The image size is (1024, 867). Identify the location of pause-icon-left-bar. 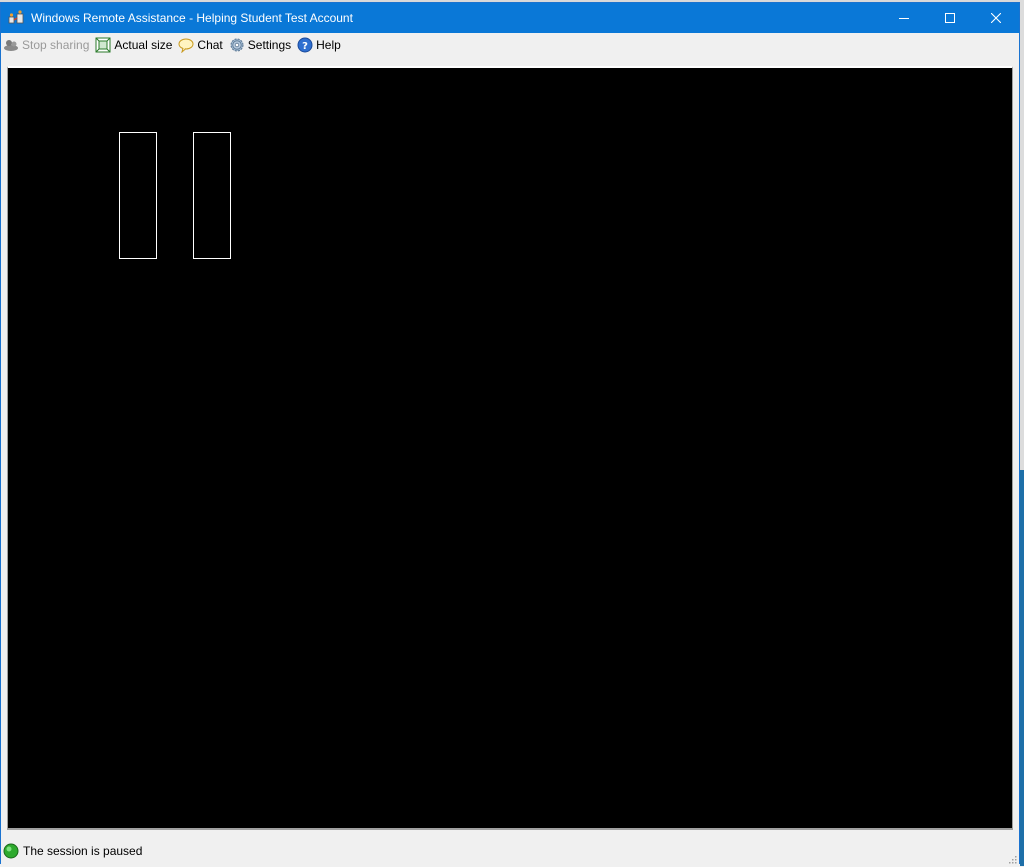
(138, 195).